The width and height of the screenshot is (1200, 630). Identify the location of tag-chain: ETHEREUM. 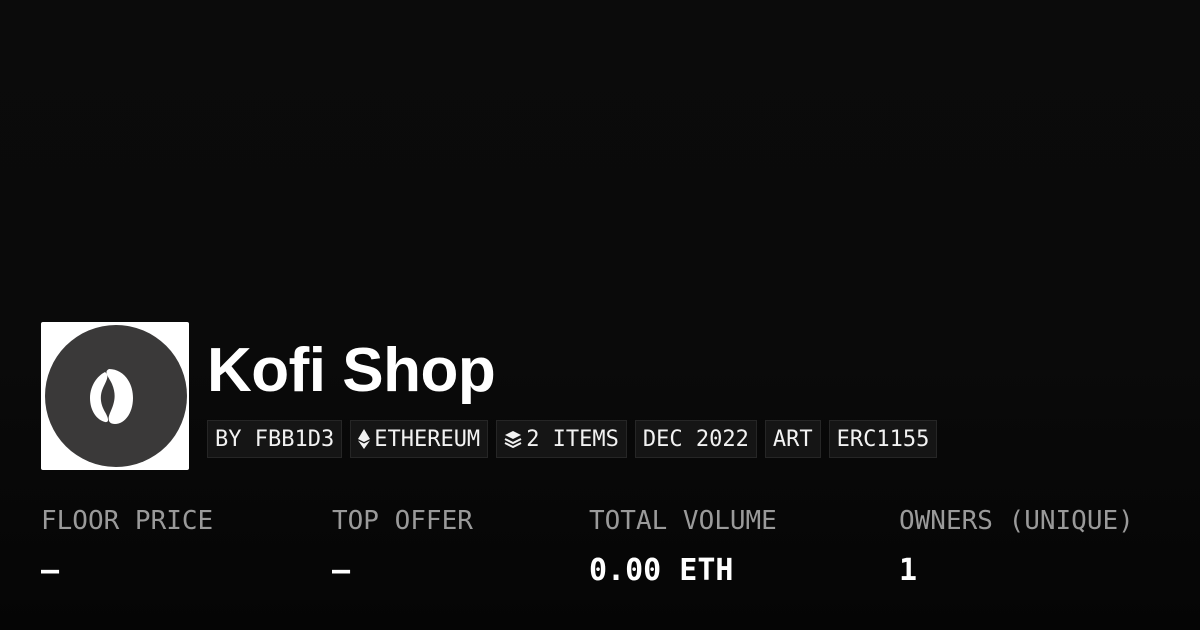
(419, 439).